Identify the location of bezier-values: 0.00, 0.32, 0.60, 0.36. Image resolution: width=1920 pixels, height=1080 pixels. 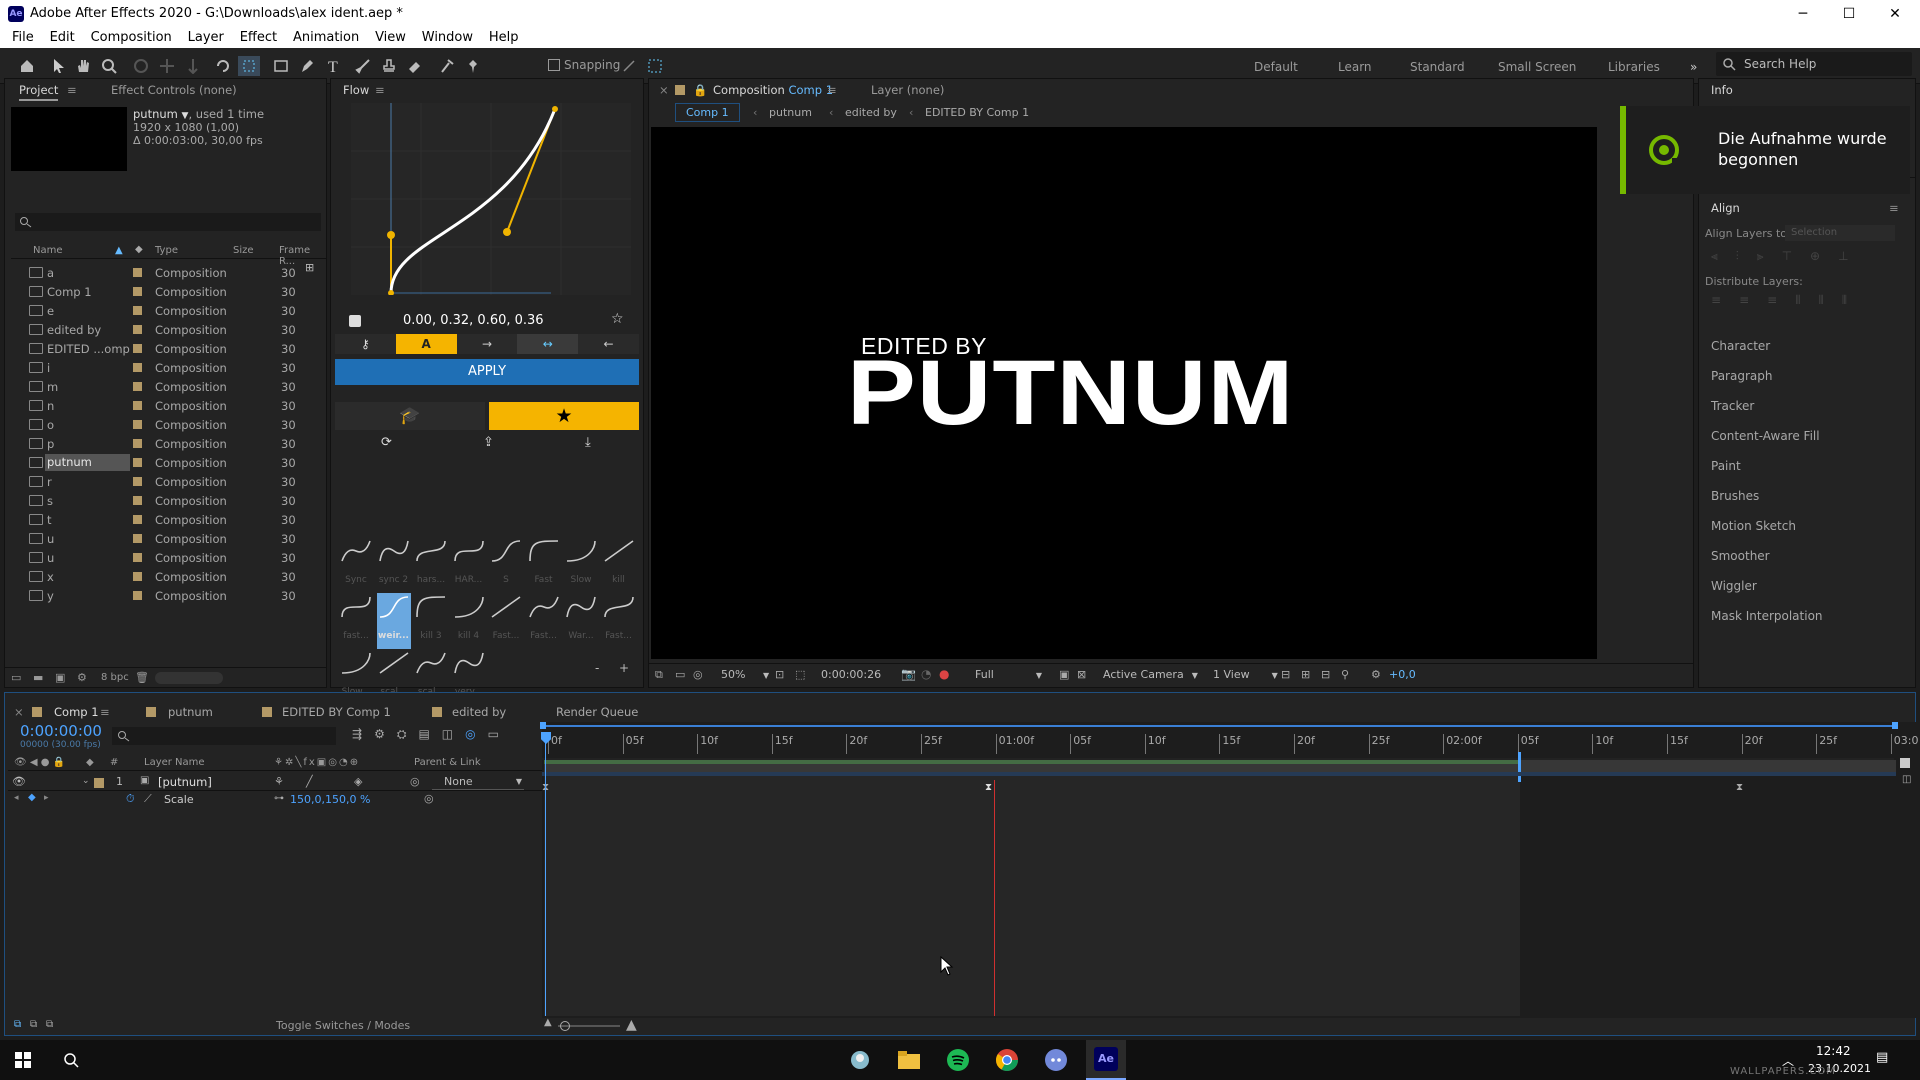
(473, 320).